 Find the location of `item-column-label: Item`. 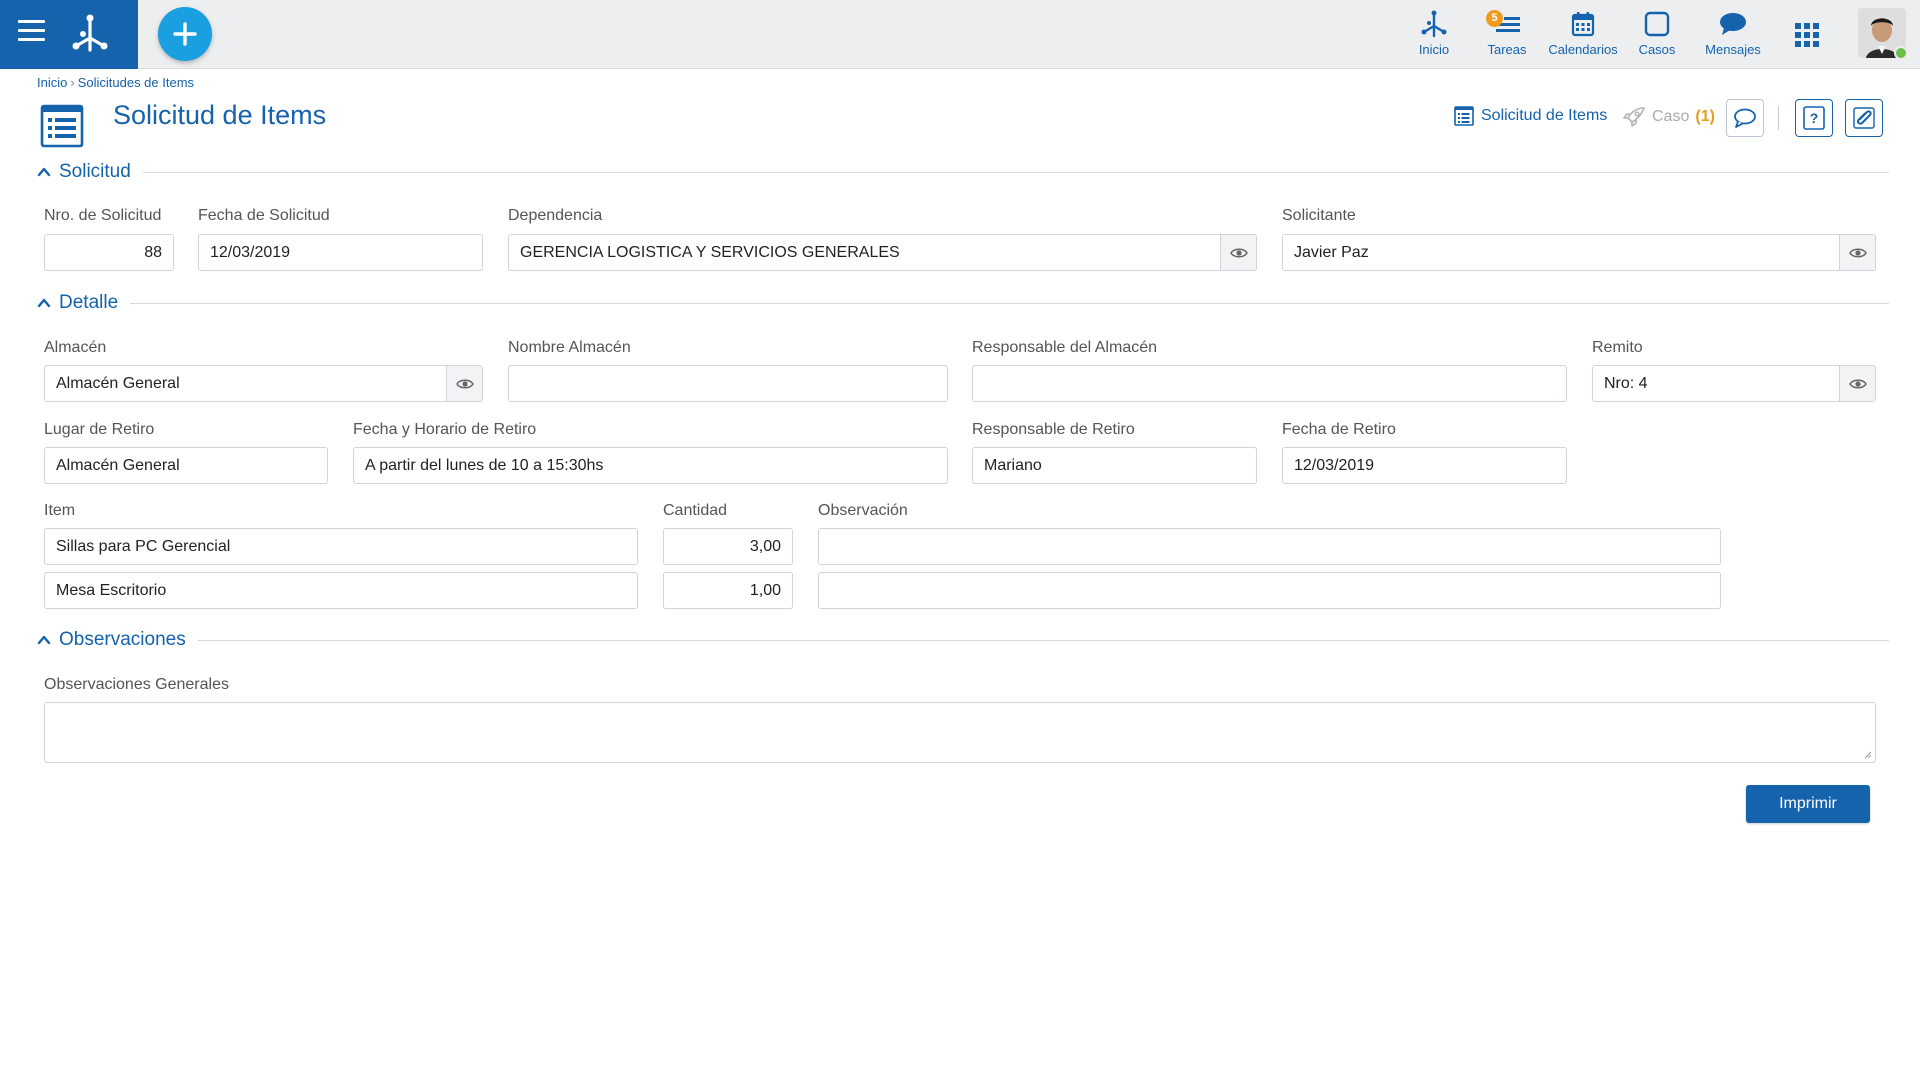

item-column-label: Item is located at coordinates (60, 510).